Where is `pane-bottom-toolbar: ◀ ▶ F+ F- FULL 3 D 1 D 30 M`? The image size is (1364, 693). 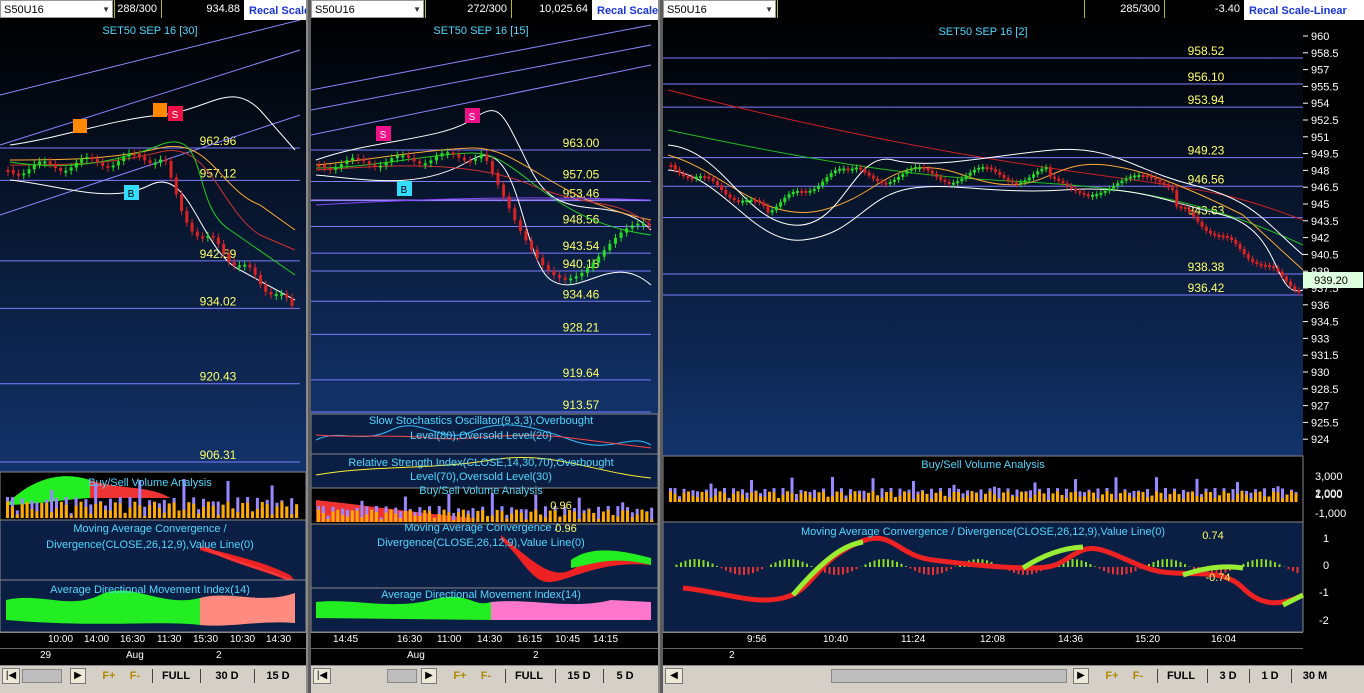
pane-bottom-toolbar: ◀ ▶ F+ F- FULL 3 D 1 D 30 M is located at coordinates (1013, 679).